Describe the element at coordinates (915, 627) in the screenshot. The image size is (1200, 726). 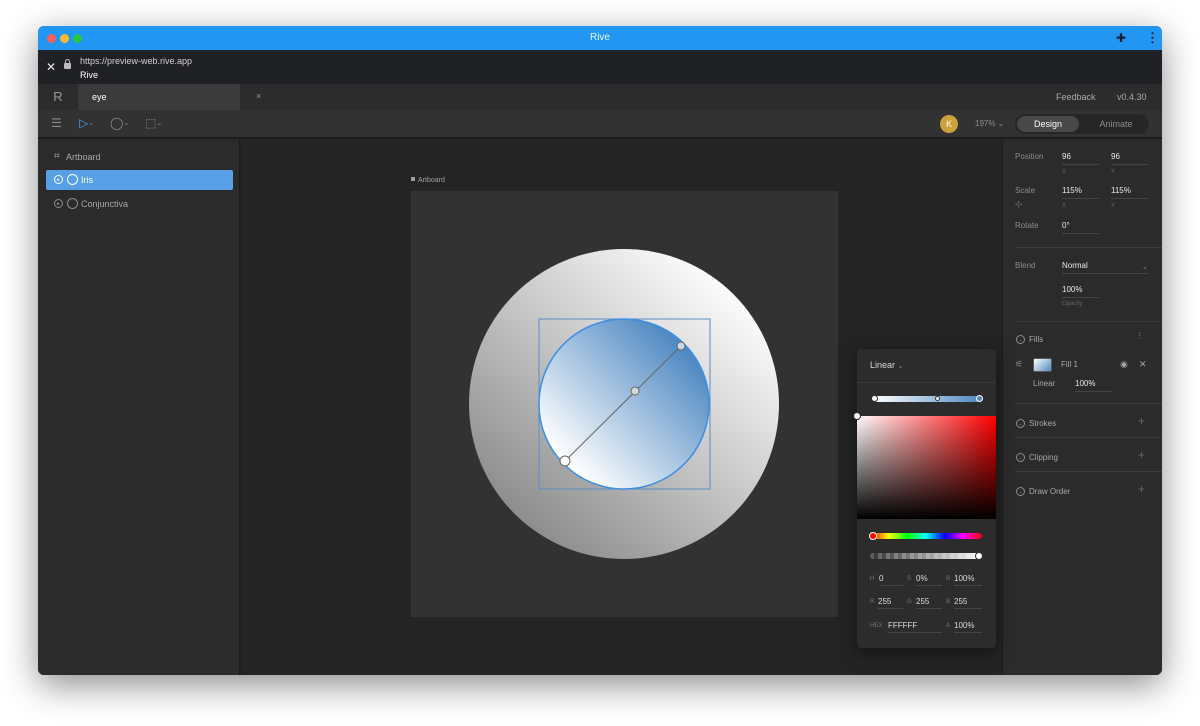
I see `hex-field: FFFFFF` at that location.